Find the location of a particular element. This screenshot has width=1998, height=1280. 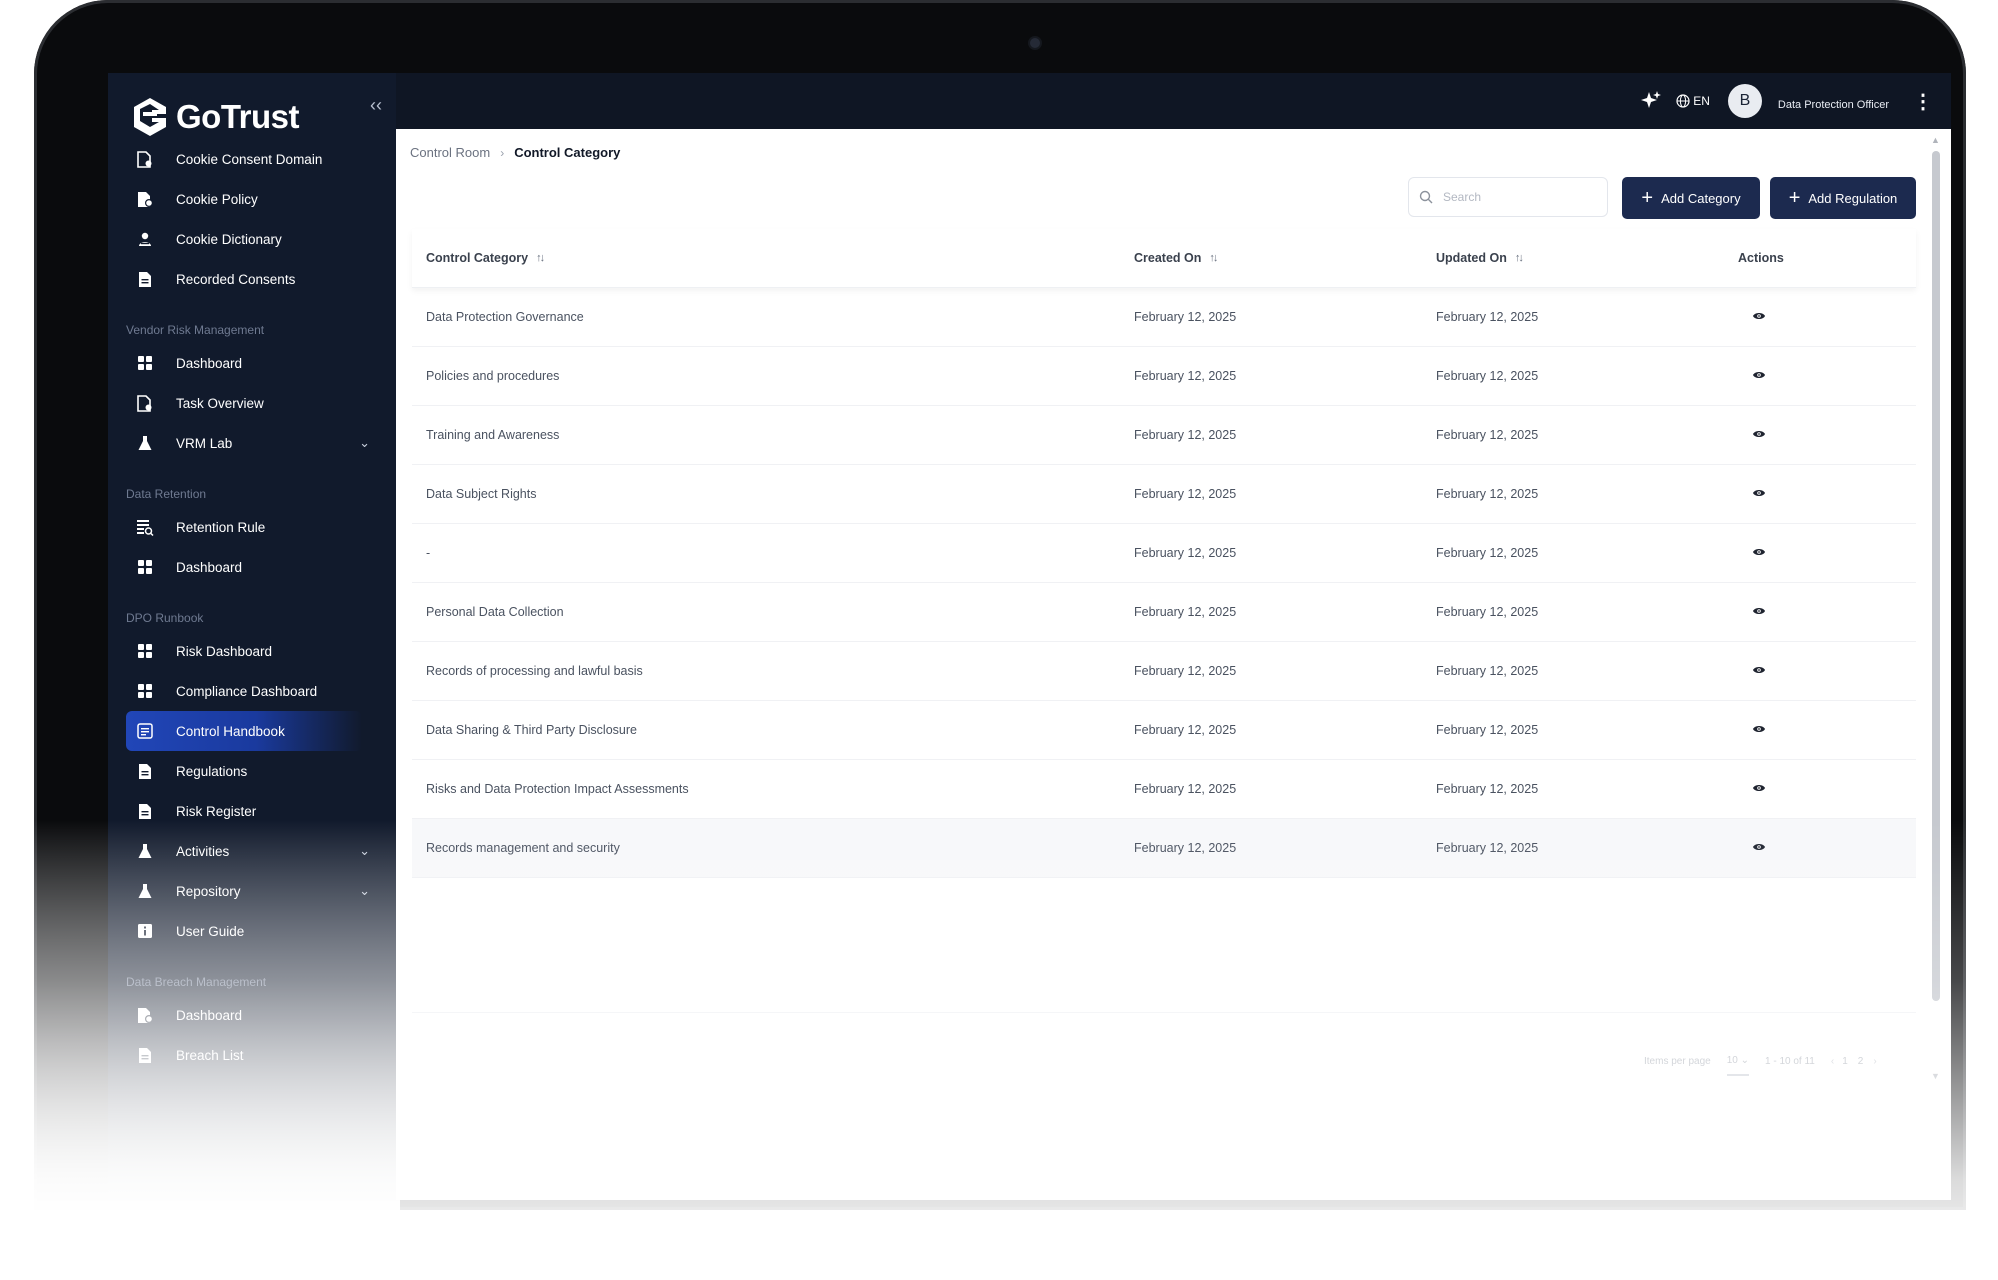

page-1-button: 1 is located at coordinates (1845, 1061).